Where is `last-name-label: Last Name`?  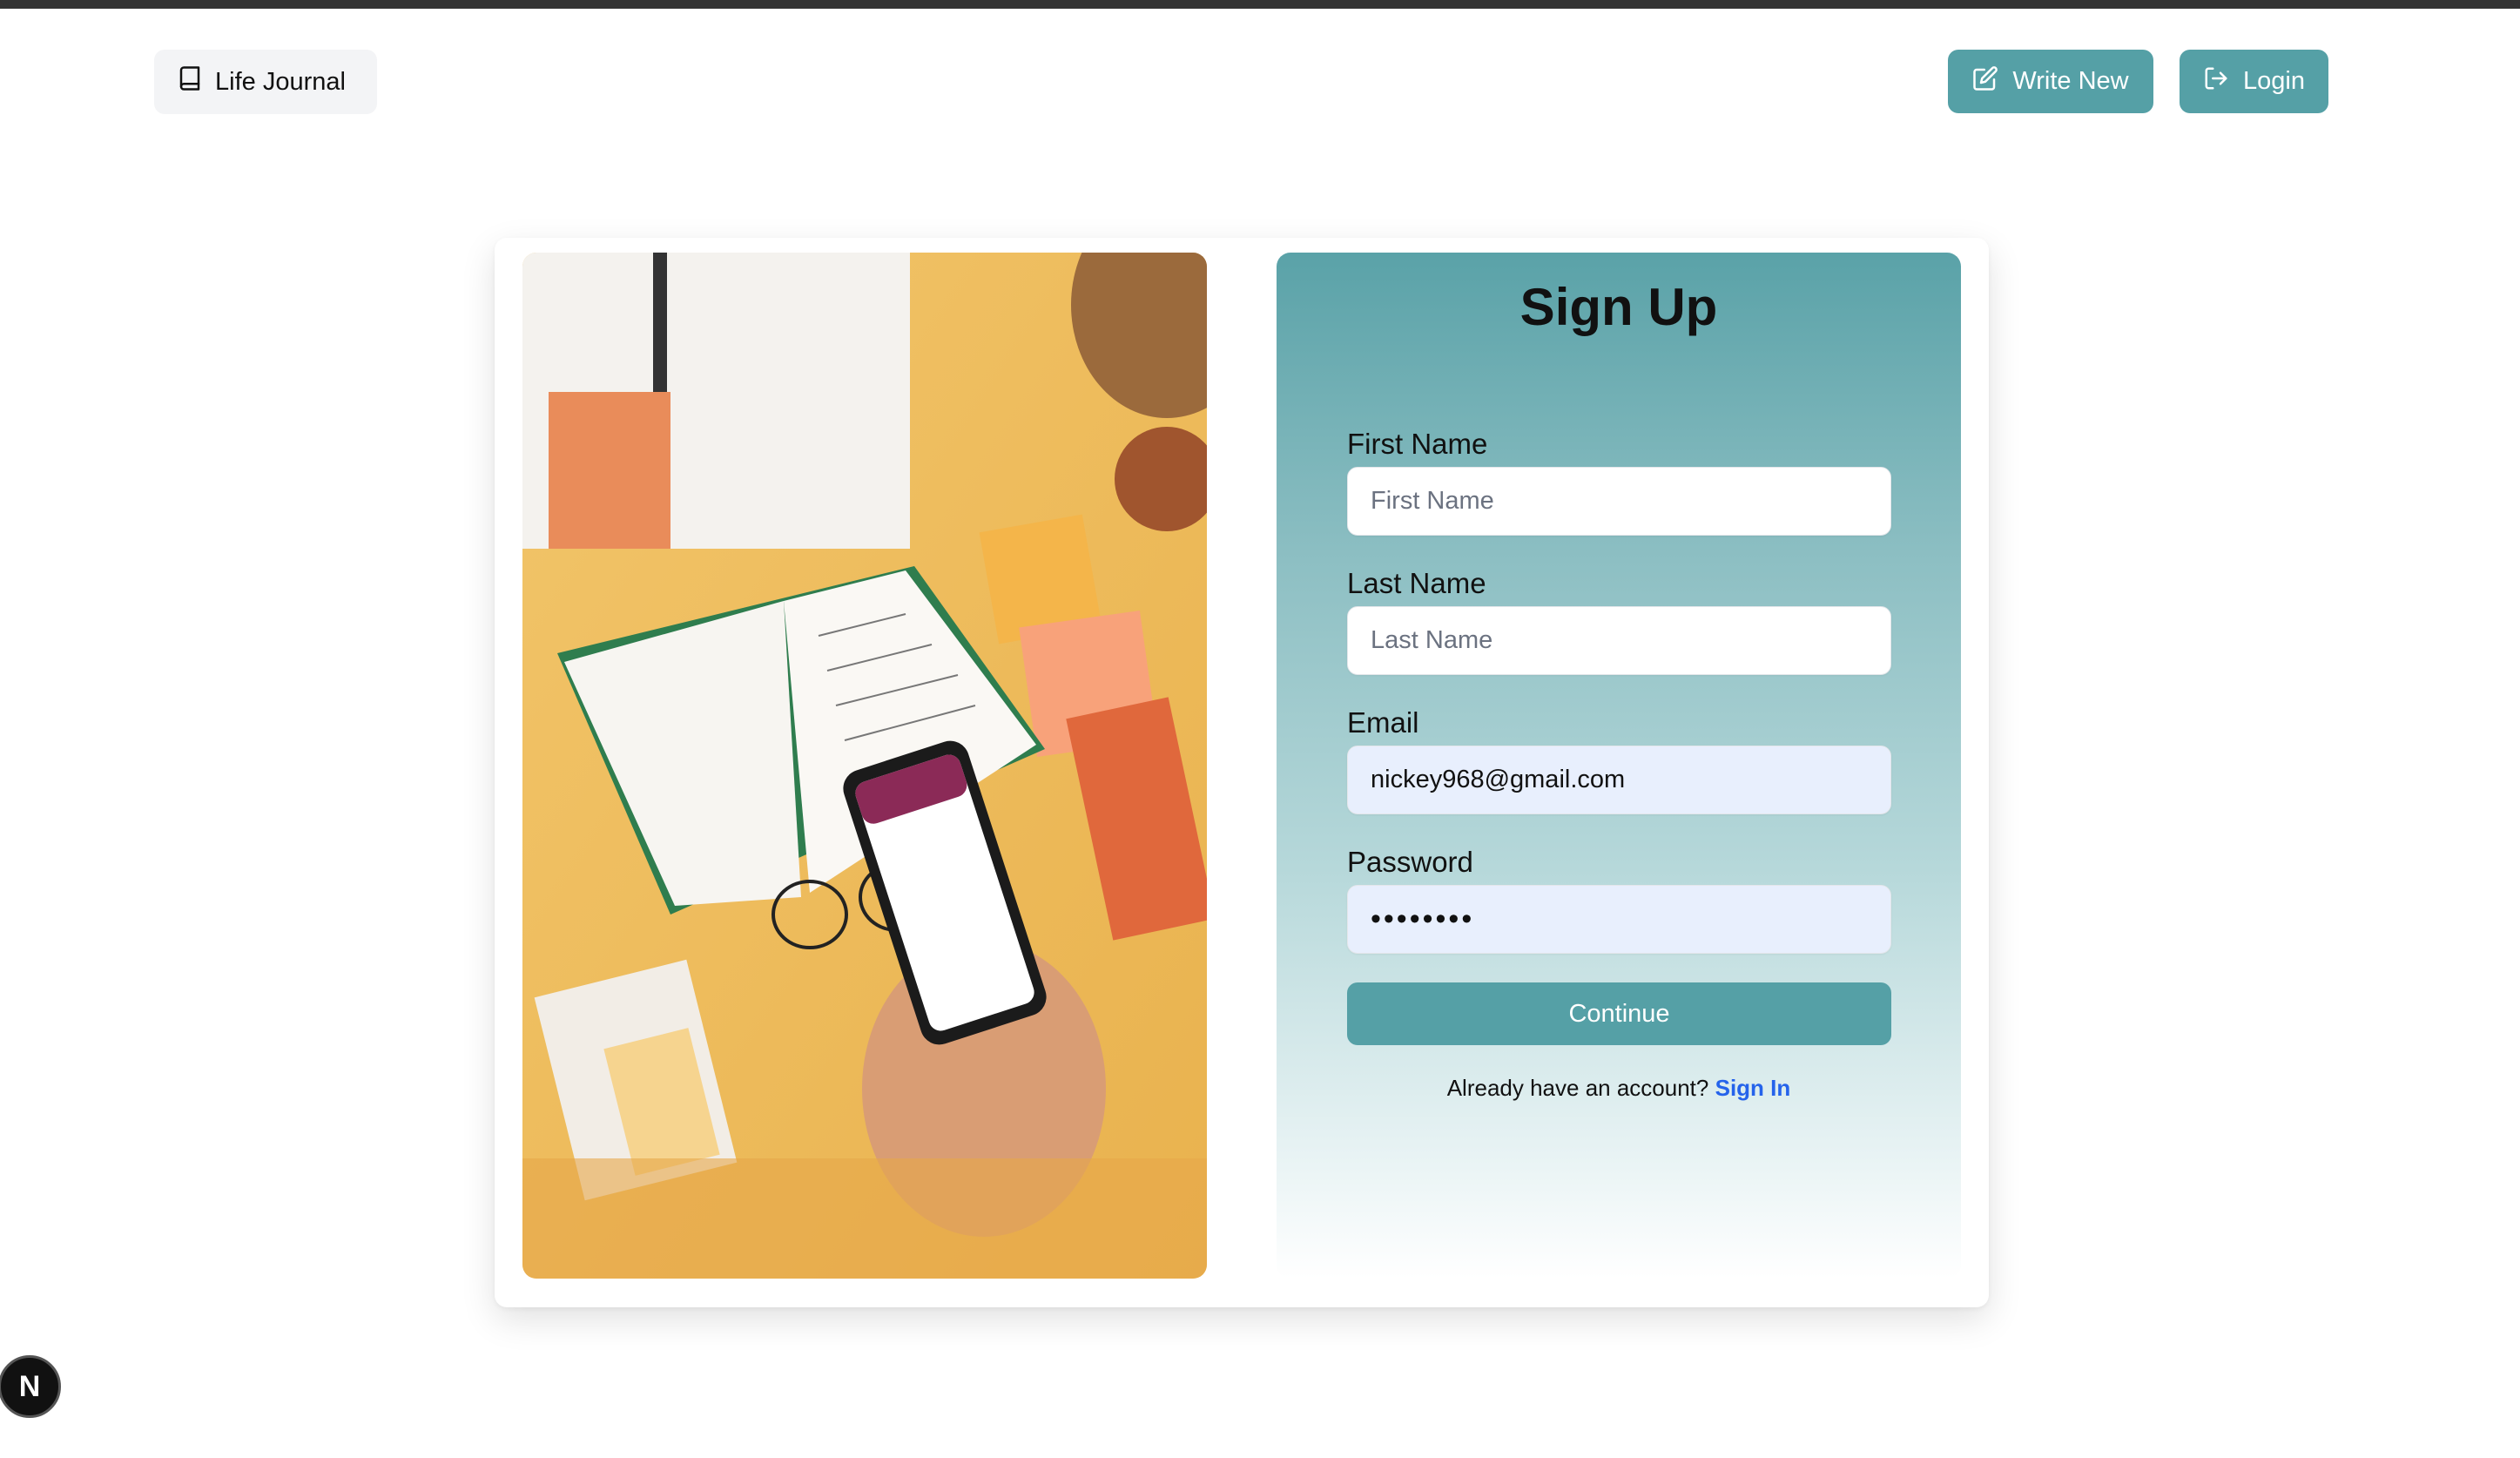
last-name-label: Last Name is located at coordinates (1416, 583).